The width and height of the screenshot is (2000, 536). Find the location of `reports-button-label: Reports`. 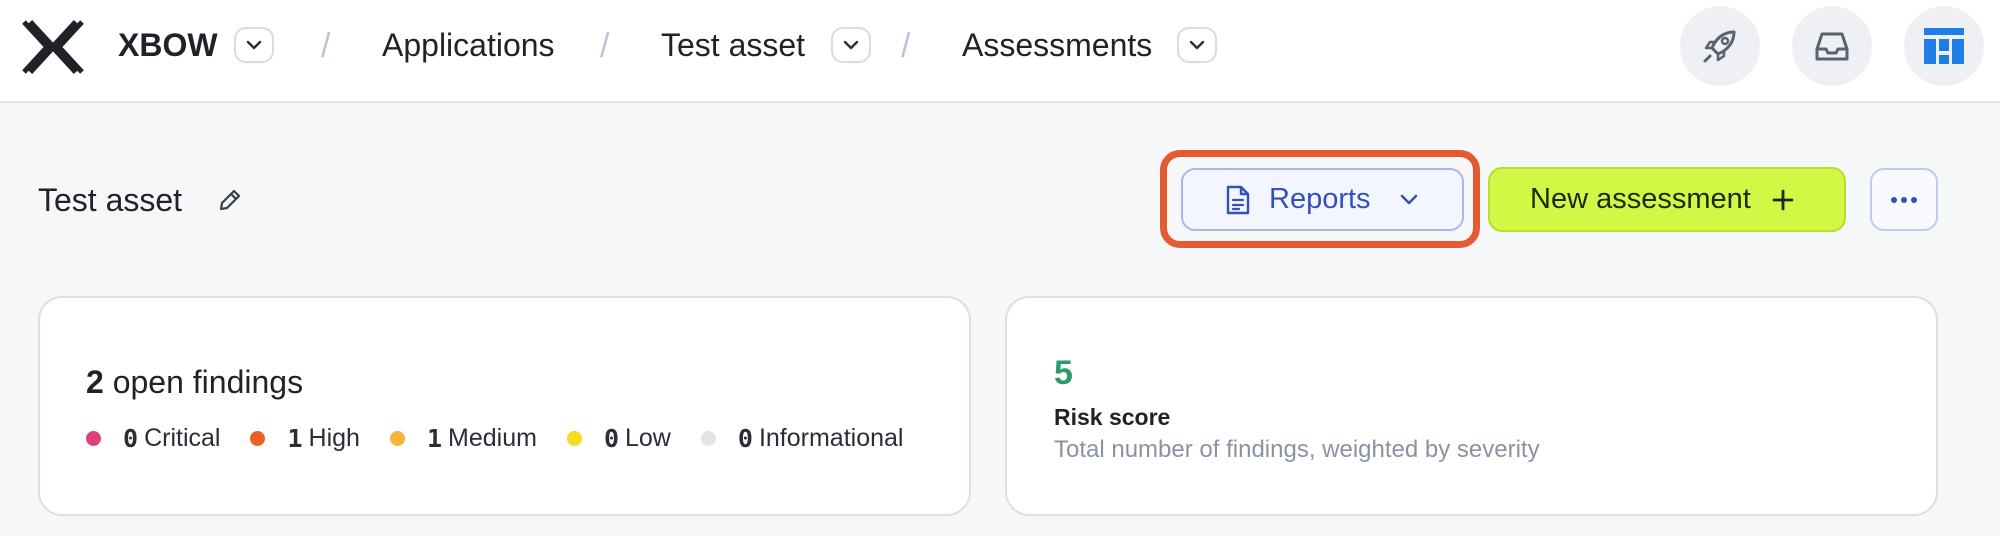

reports-button-label: Reports is located at coordinates (1320, 199).